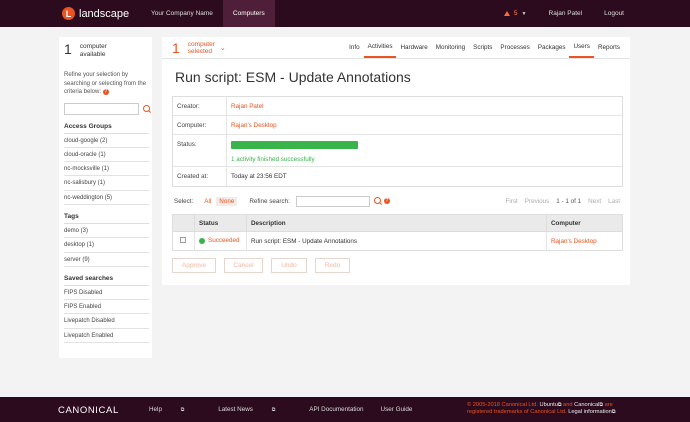 Image resolution: width=690 pixels, height=422 pixels. What do you see at coordinates (584, 223) in the screenshot?
I see `computer-column-header: Computer` at bounding box center [584, 223].